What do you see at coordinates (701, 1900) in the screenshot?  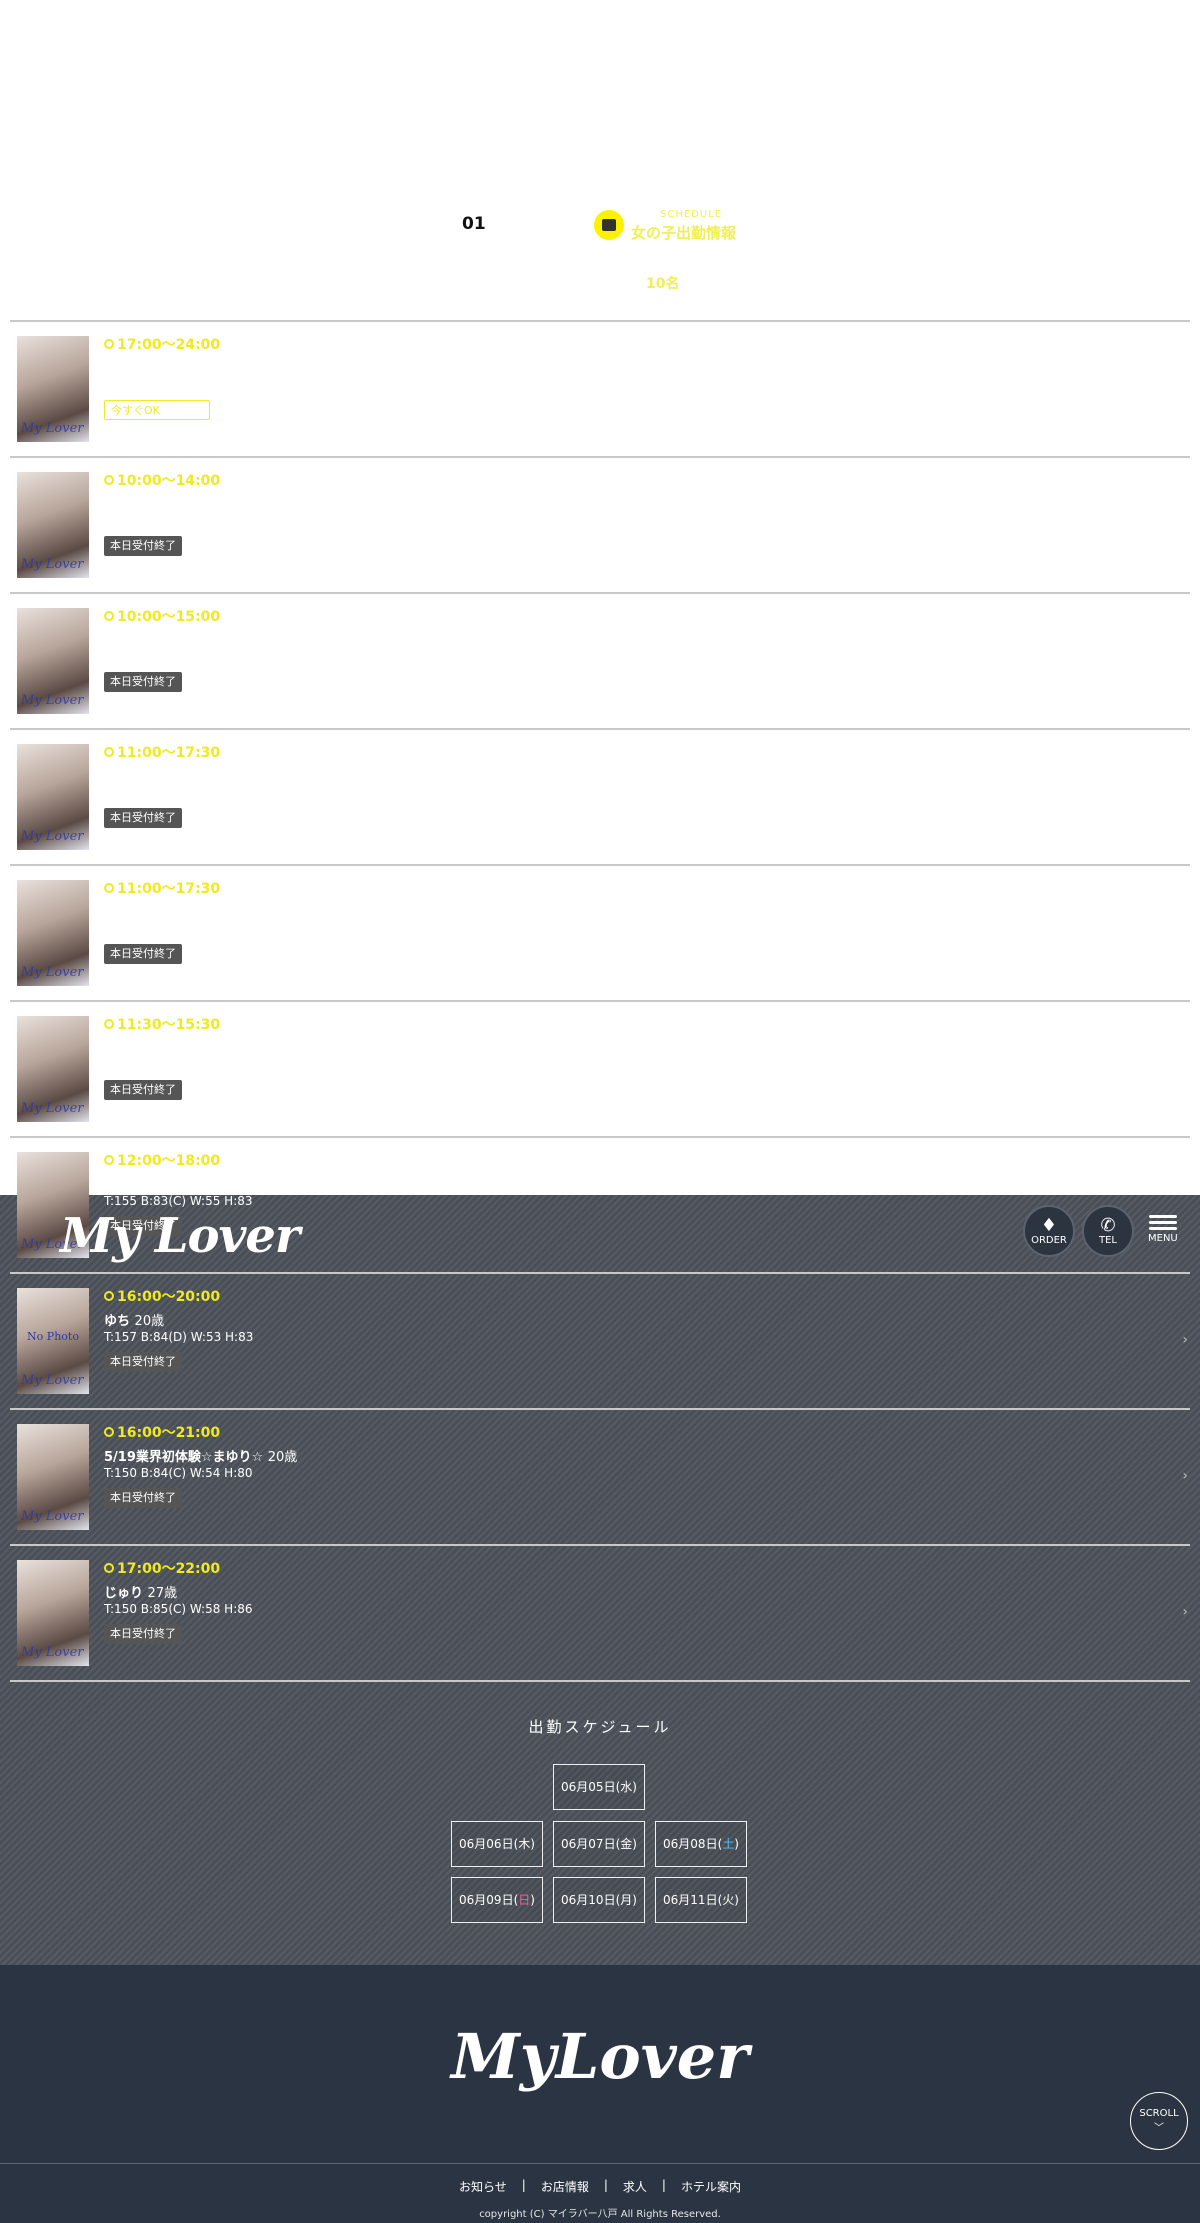 I see `schedule-day-button: 06月11日(火)` at bounding box center [701, 1900].